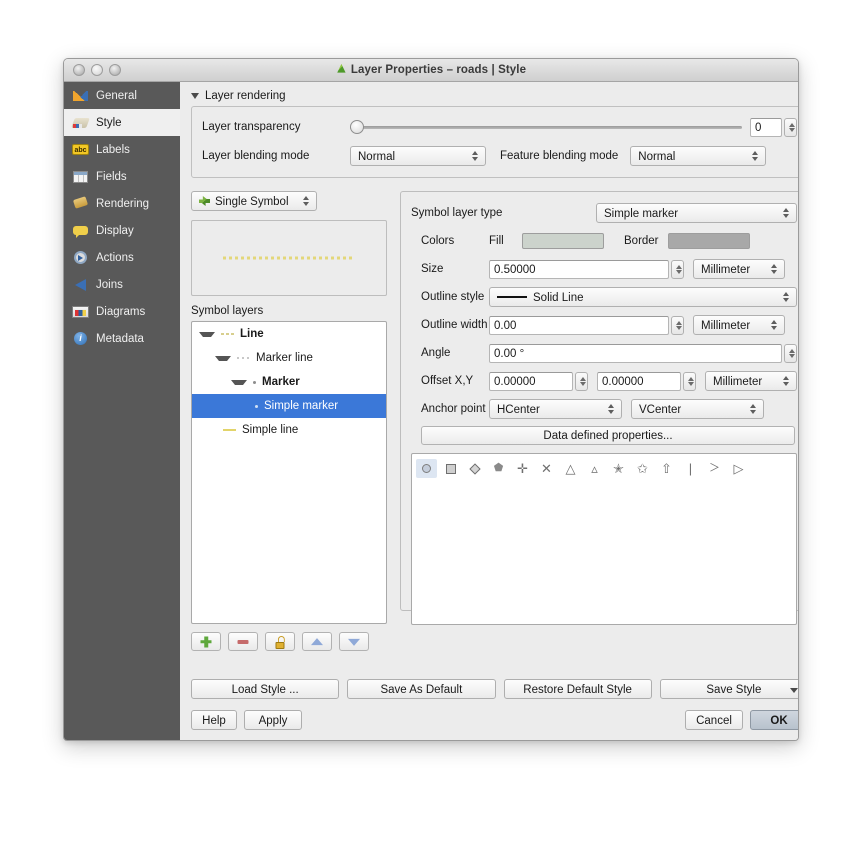 This screenshot has height=847, width=860. I want to click on offset-y-input: 0.00000, so click(639, 381).